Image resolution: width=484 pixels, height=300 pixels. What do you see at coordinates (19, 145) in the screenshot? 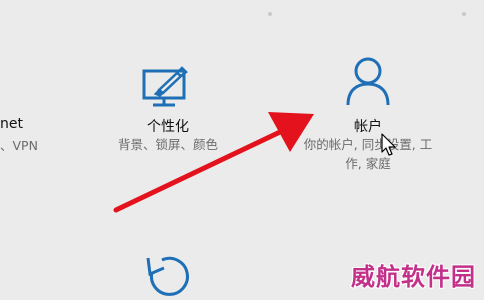
I see `network-tile-desc: 、VPN` at bounding box center [19, 145].